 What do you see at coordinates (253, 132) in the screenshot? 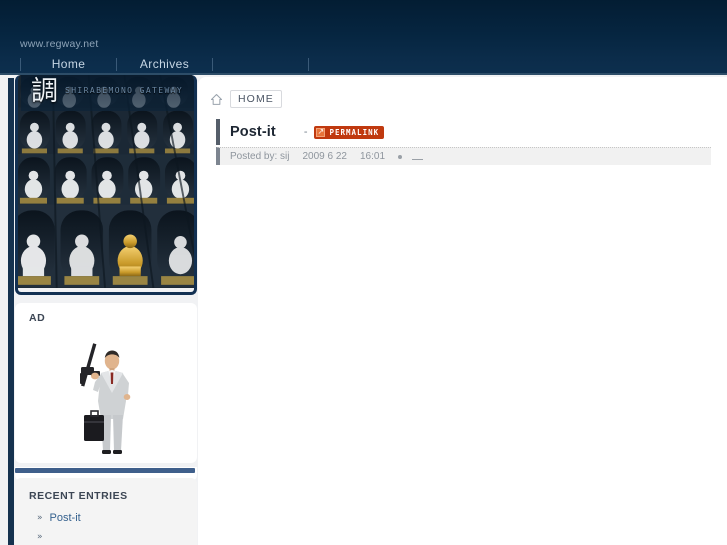
I see `post-title: Post-it` at bounding box center [253, 132].